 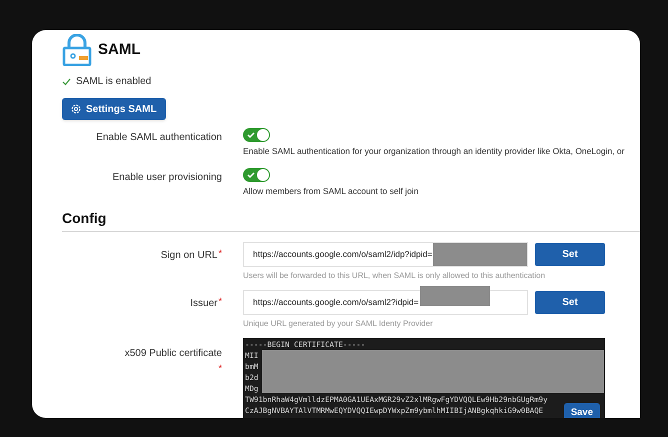 What do you see at coordinates (114, 82) in the screenshot?
I see `status-text: SAML is enabled` at bounding box center [114, 82].